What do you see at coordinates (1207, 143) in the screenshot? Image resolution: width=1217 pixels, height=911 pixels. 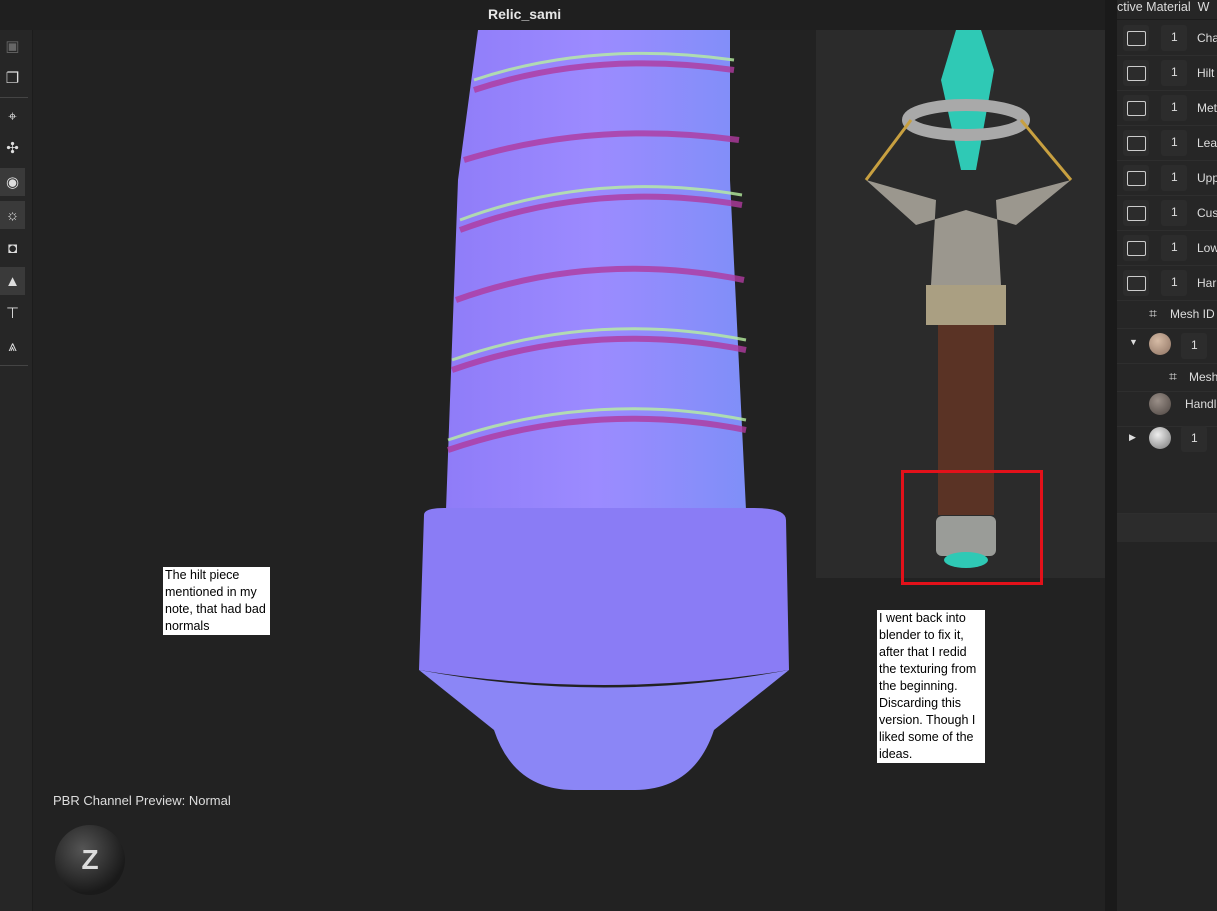 I see `layer-name: Lea` at bounding box center [1207, 143].